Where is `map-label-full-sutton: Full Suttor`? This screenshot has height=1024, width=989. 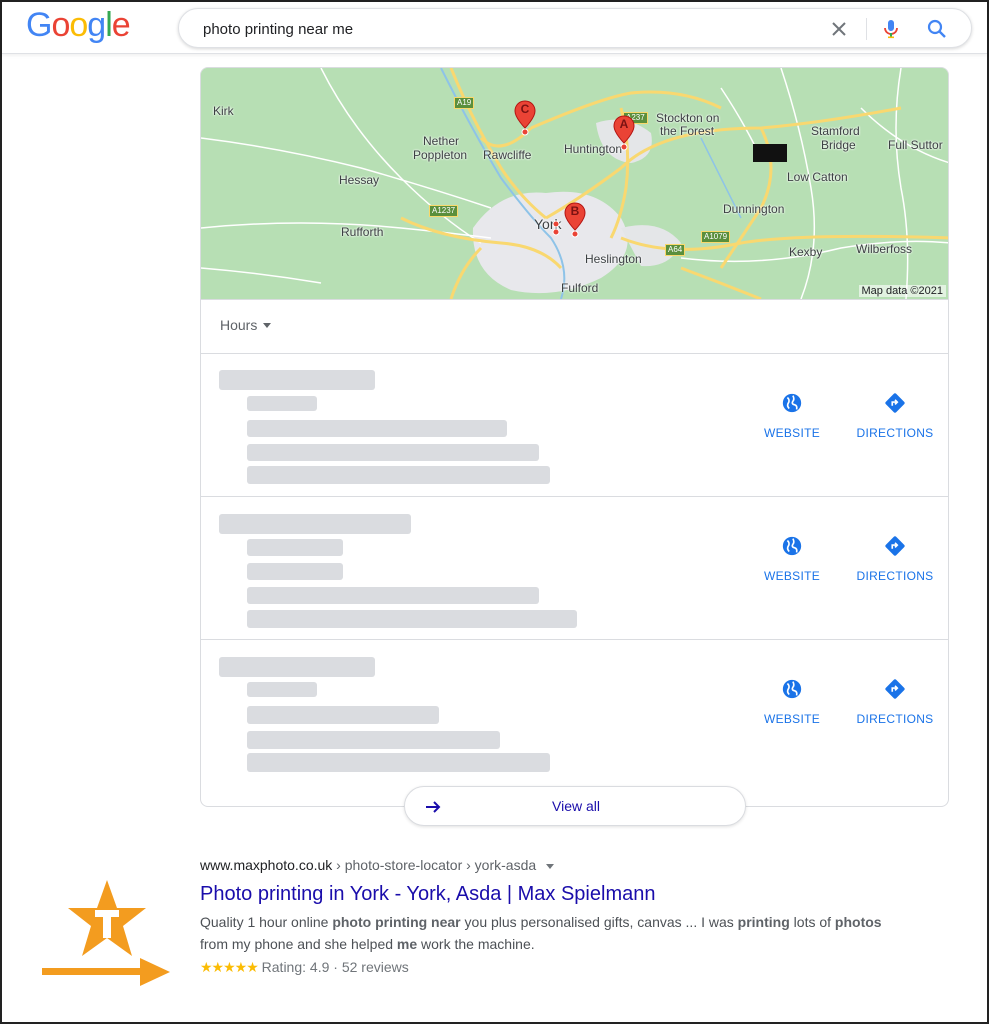
map-label-full-sutton: Full Suttor is located at coordinates (915, 145).